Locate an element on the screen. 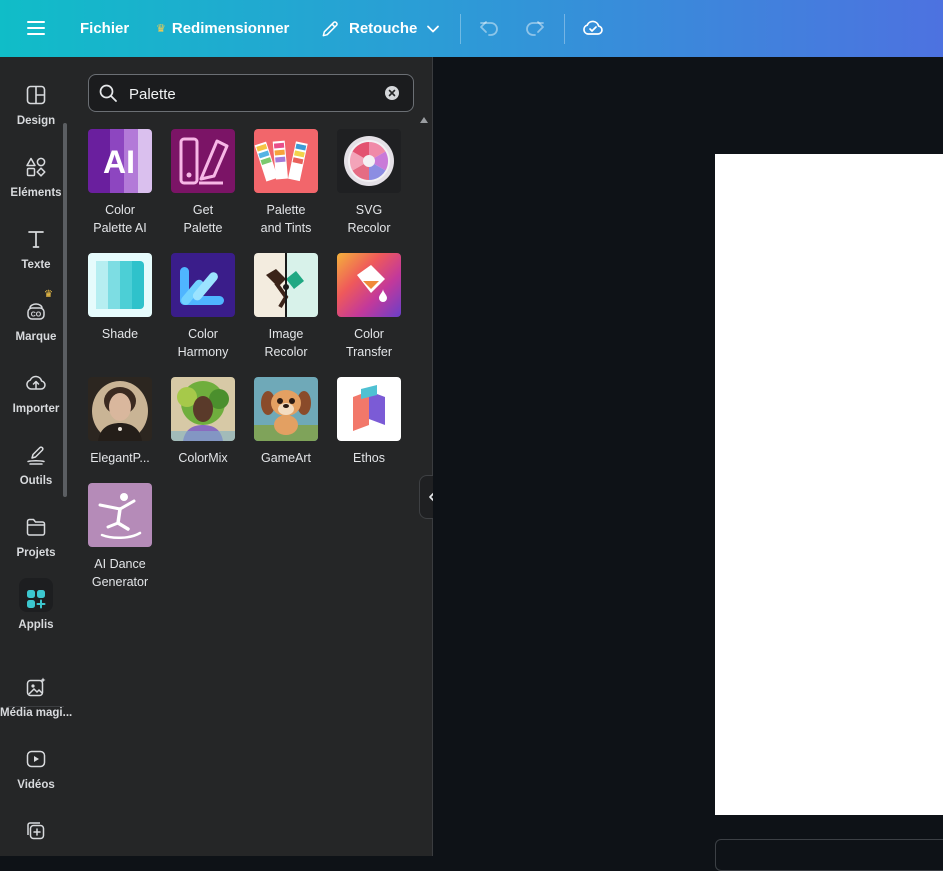 The width and height of the screenshot is (943, 871). app-name: Color Palette AI is located at coordinates (120, 219).